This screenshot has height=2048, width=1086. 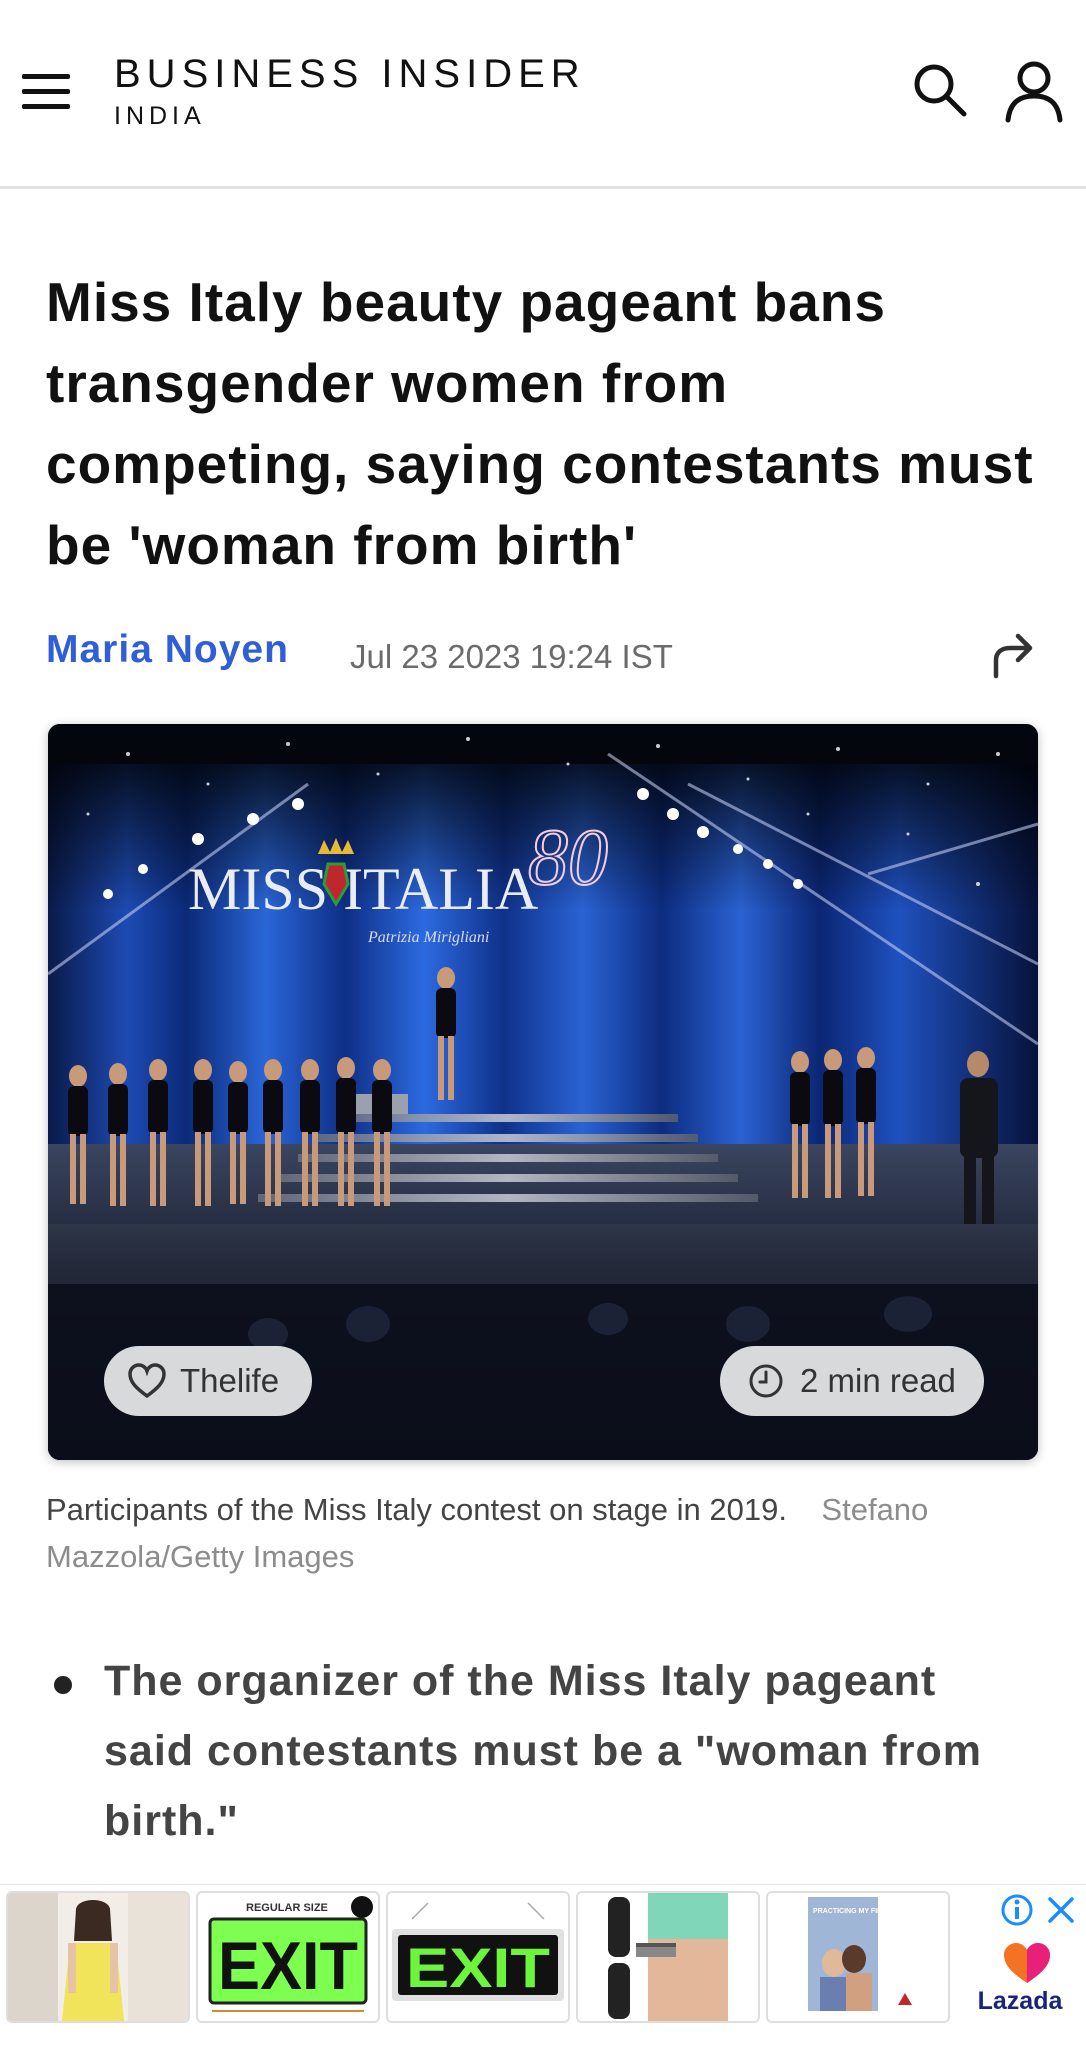 I want to click on ad-product-image: PRACTICING MY FIRST REAL KISS, so click(x=858, y=1957).